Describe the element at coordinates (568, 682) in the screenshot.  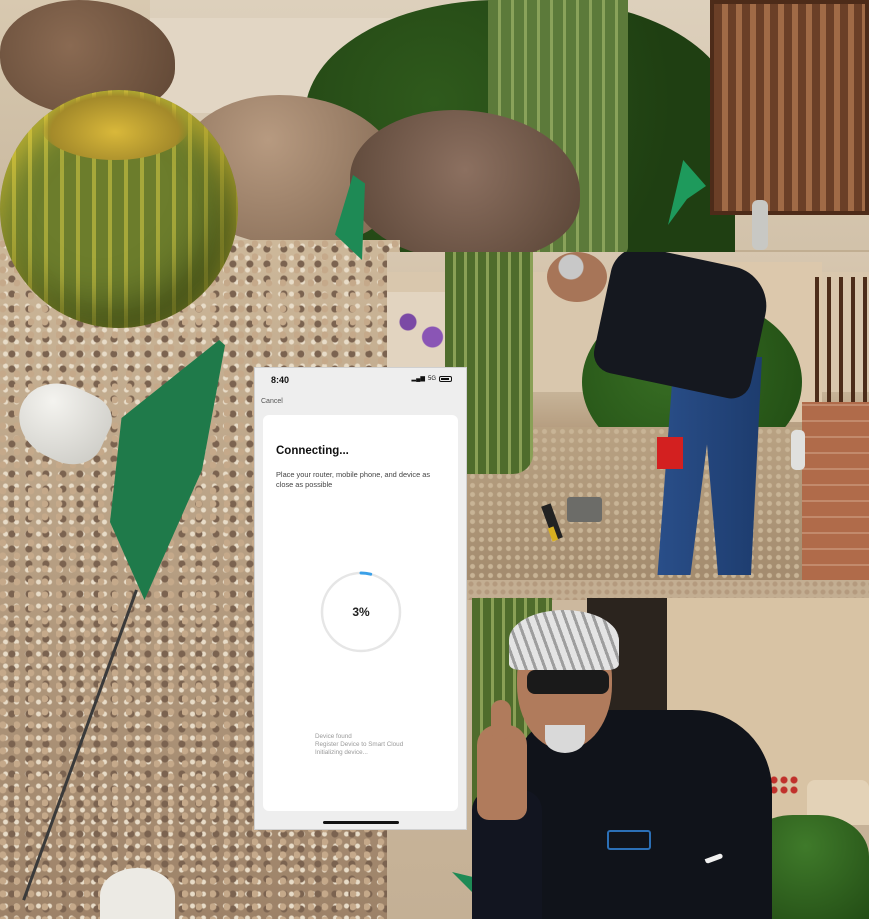
I see `sunglasses` at that location.